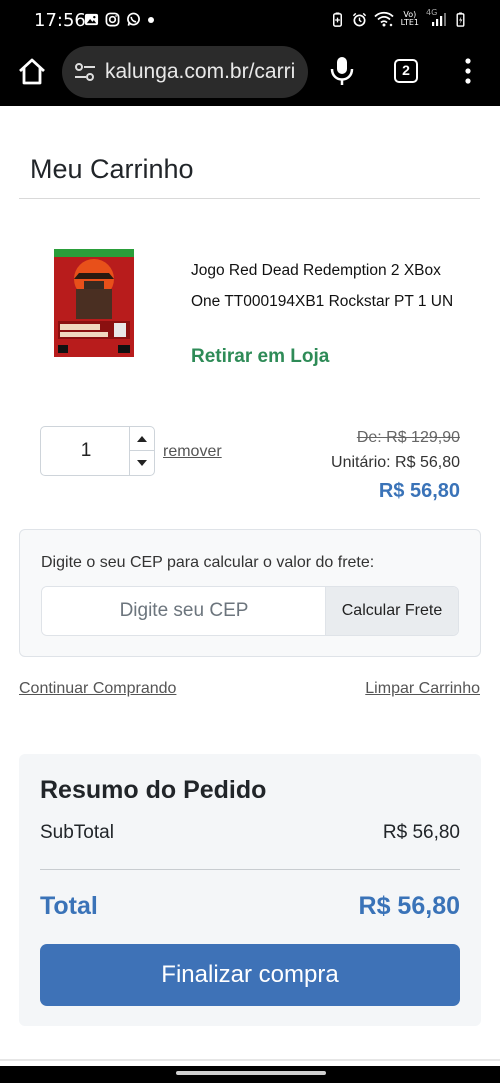 The image size is (500, 1083). Describe the element at coordinates (184, 611) in the screenshot. I see `cep-input` at that location.